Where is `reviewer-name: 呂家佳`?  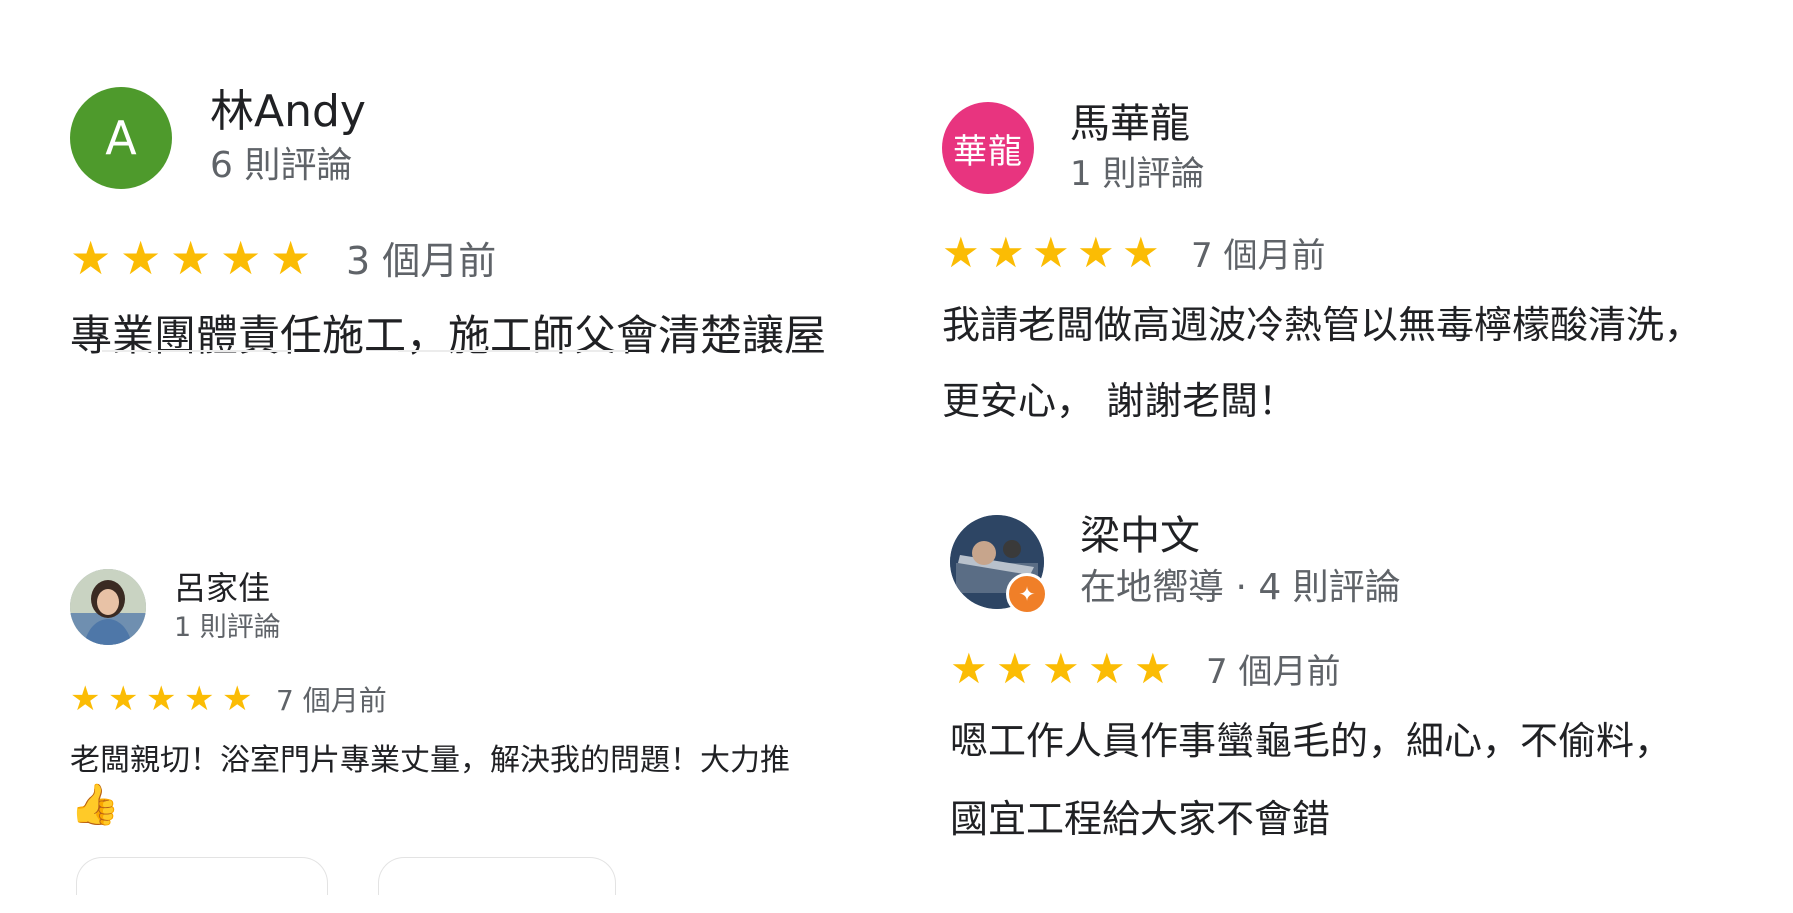
reviewer-name: 呂家佳 is located at coordinates (227, 588).